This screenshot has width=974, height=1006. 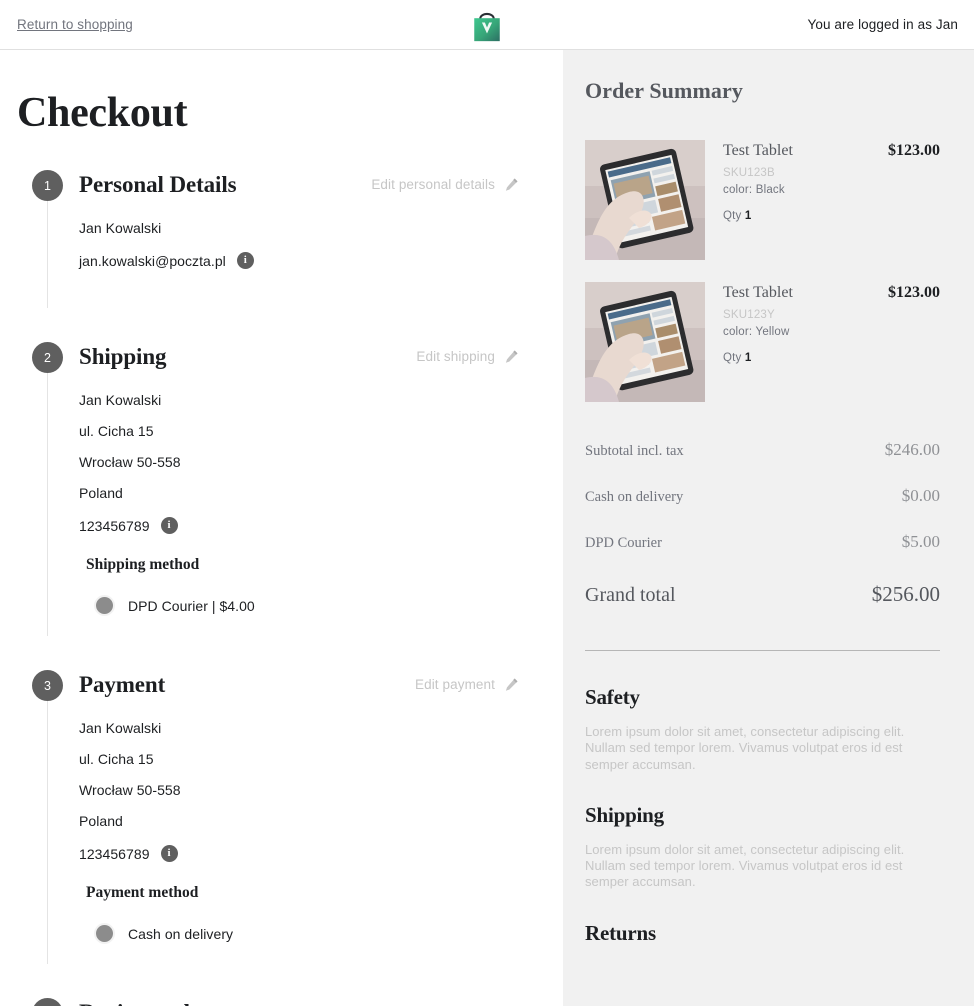 What do you see at coordinates (47, 185) in the screenshot?
I see `step-number-badge: 1` at bounding box center [47, 185].